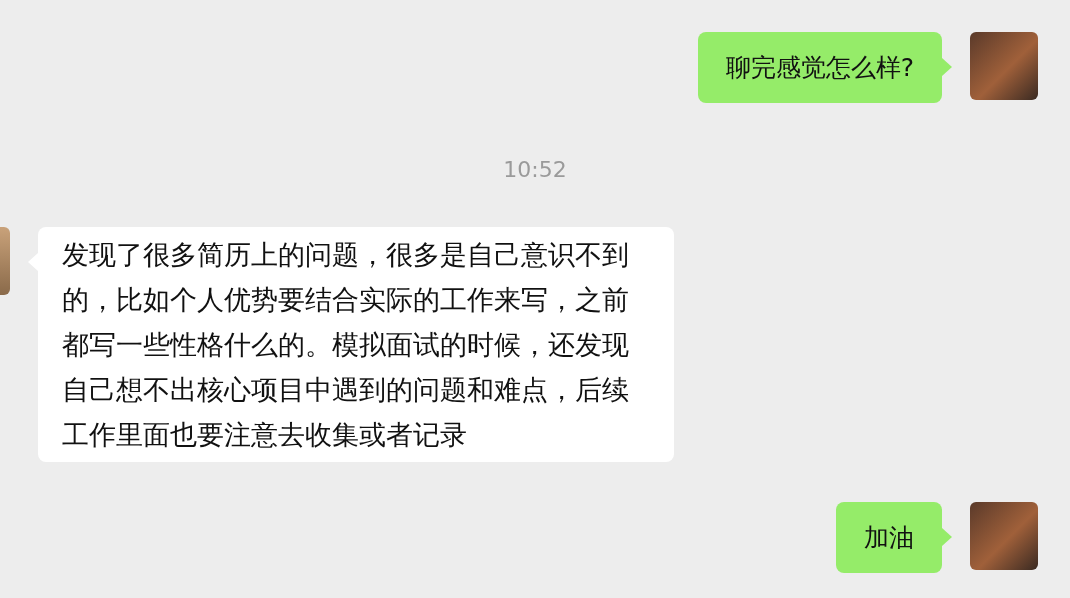 The width and height of the screenshot is (1070, 598). Describe the element at coordinates (535, 170) in the screenshot. I see `timestamp: 10:52` at that location.